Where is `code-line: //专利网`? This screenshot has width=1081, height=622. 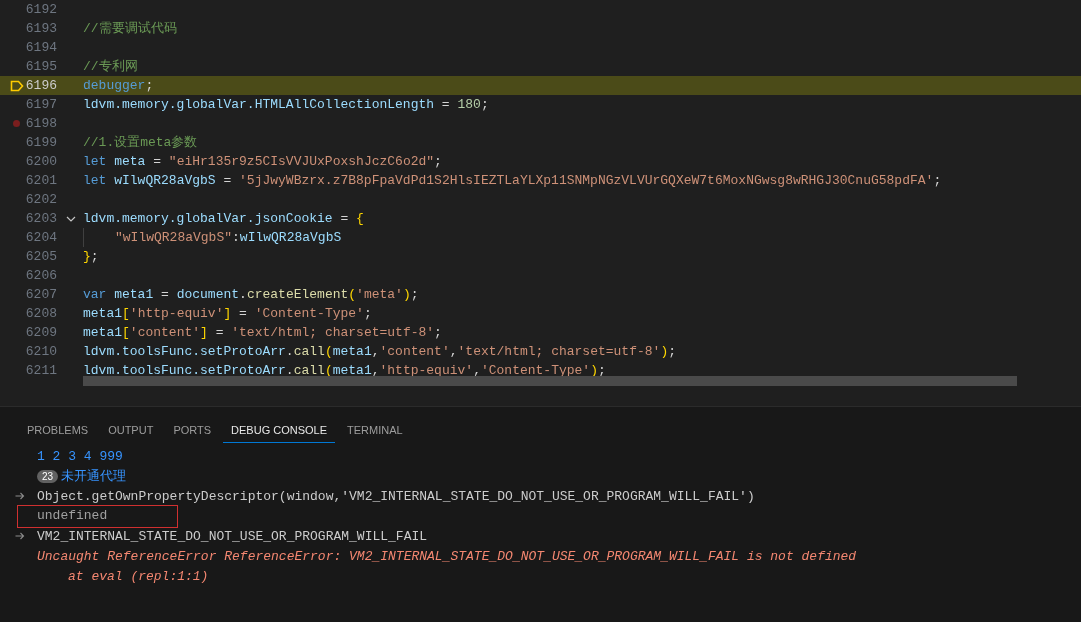 code-line: //专利网 is located at coordinates (110, 67).